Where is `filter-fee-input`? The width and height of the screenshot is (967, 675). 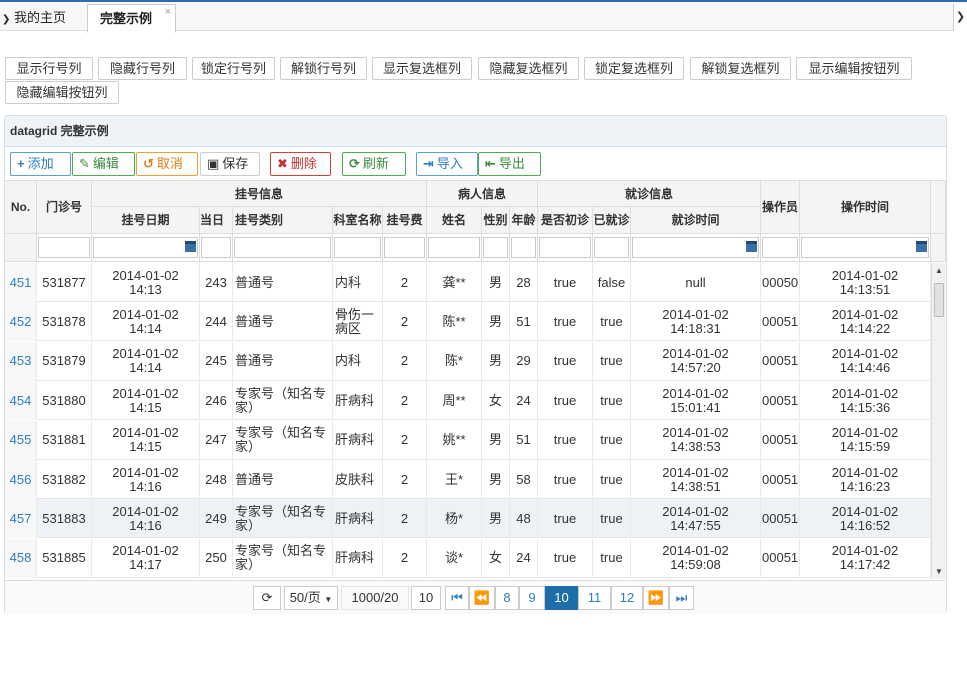
filter-fee-input is located at coordinates (404, 247).